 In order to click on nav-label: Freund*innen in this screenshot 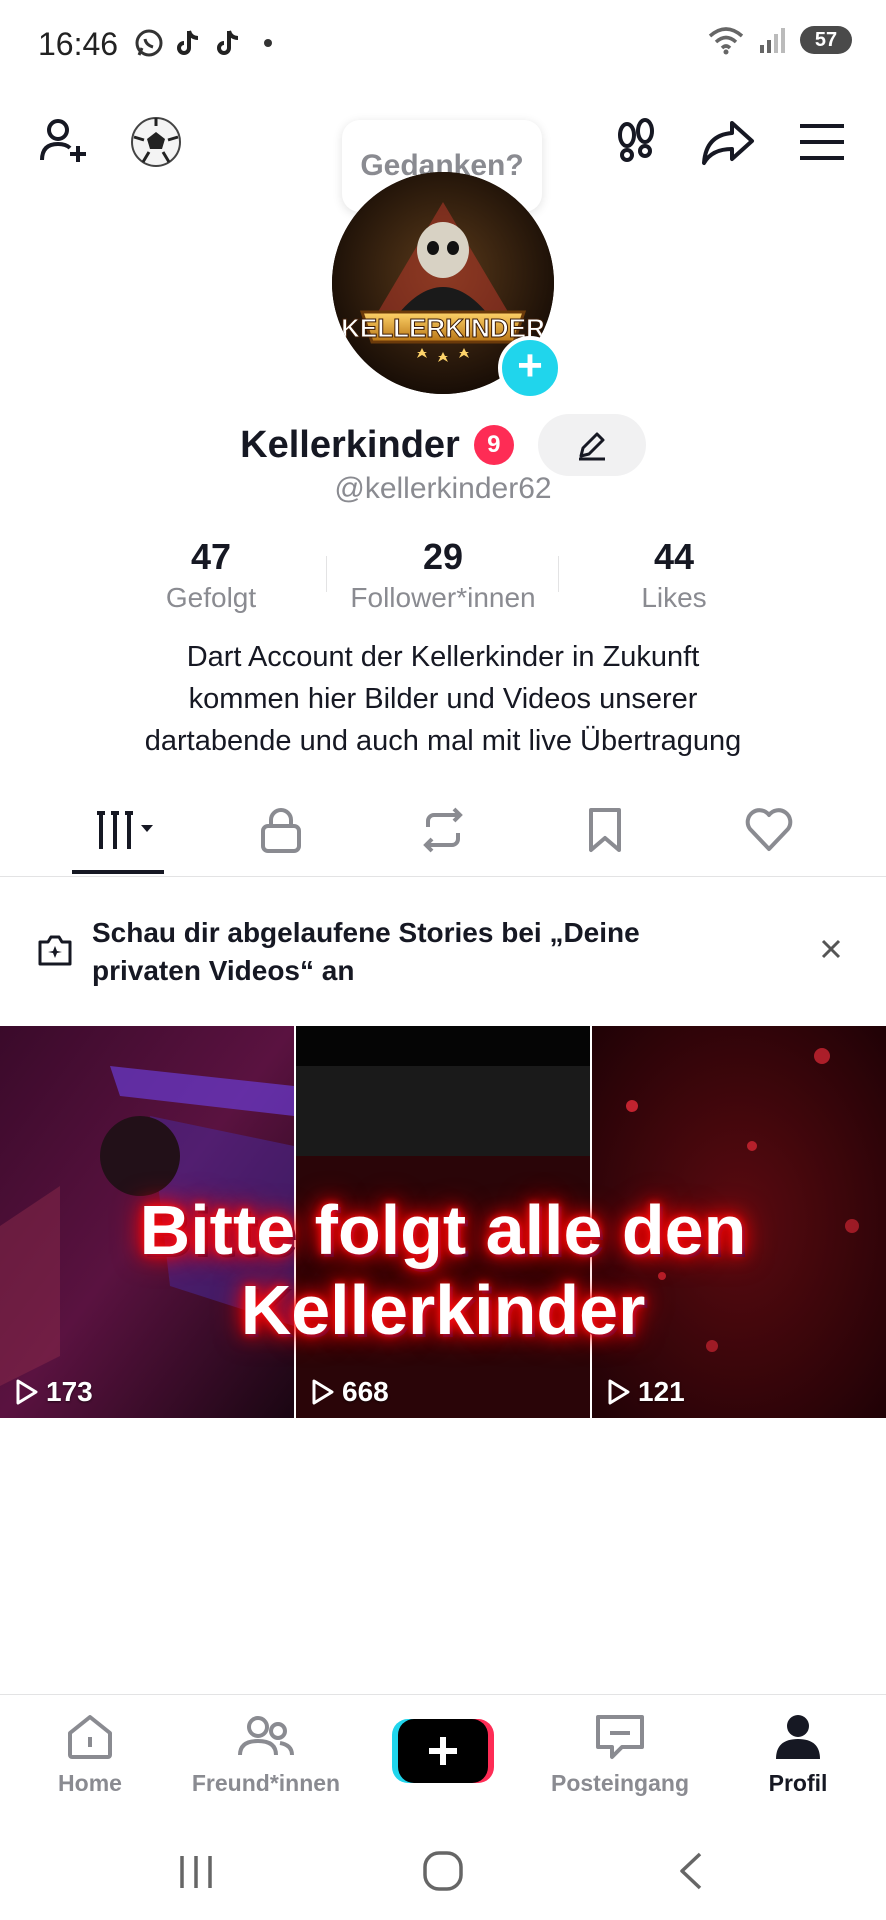, I will do `click(266, 1783)`.